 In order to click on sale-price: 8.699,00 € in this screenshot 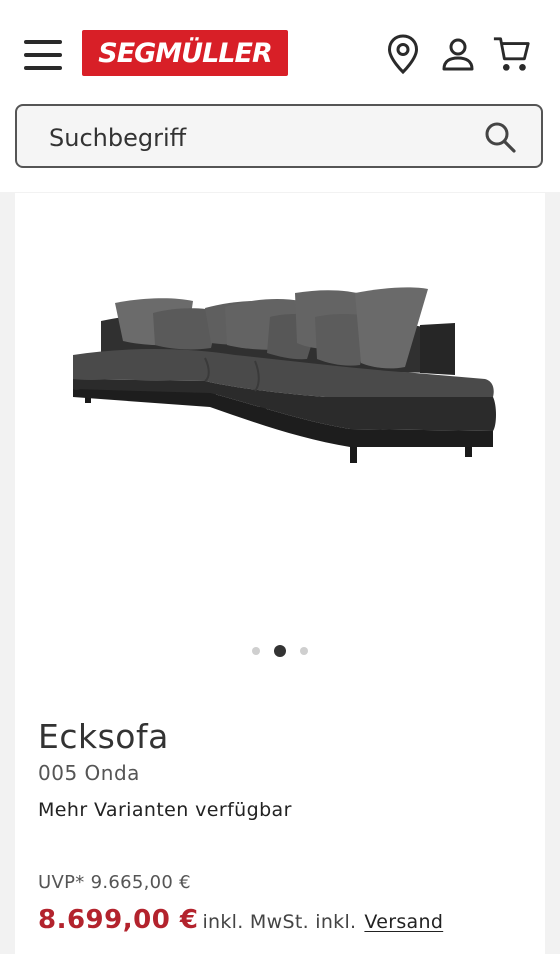, I will do `click(118, 920)`.